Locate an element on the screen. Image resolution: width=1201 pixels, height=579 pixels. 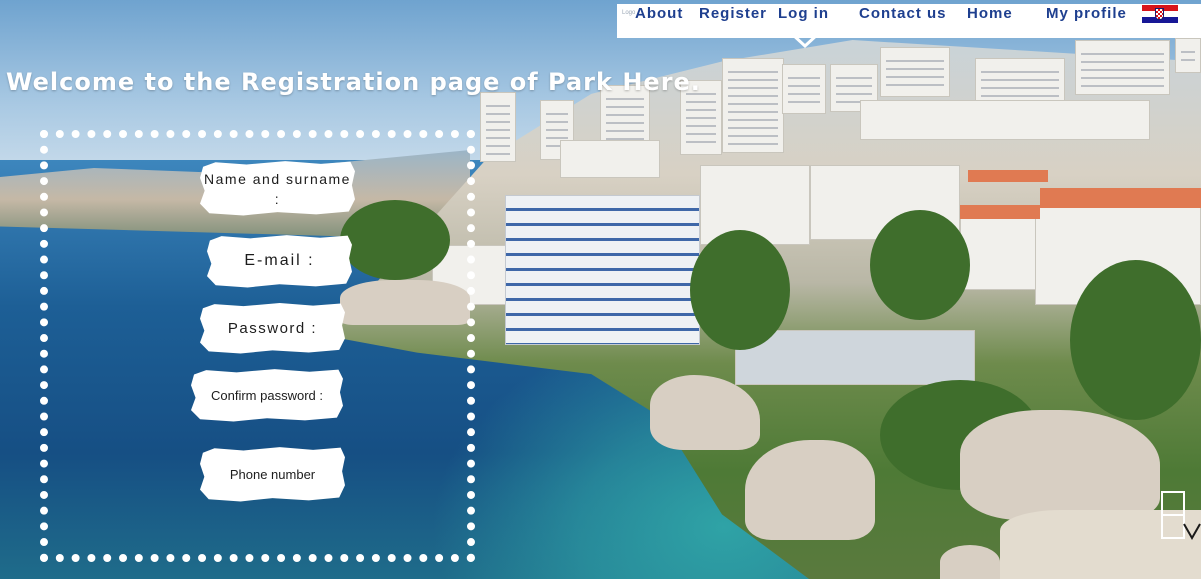
name-surname-field: Name and surname : is located at coordinates (277, 188).